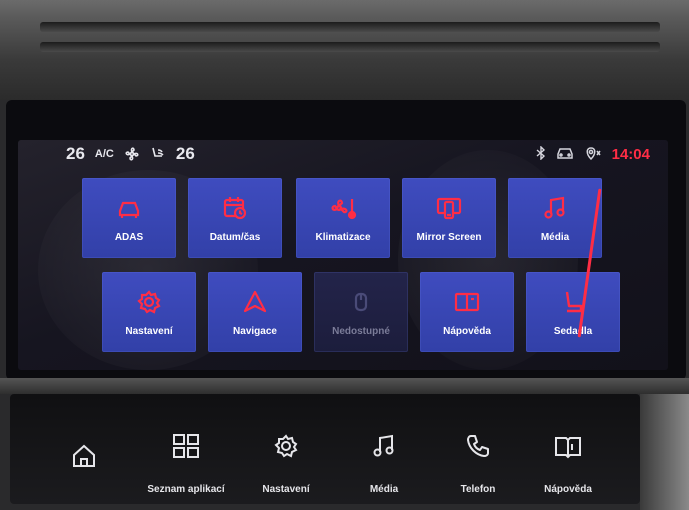 This screenshot has height=510, width=689. I want to click on app-label: Mirror Screen, so click(449, 237).